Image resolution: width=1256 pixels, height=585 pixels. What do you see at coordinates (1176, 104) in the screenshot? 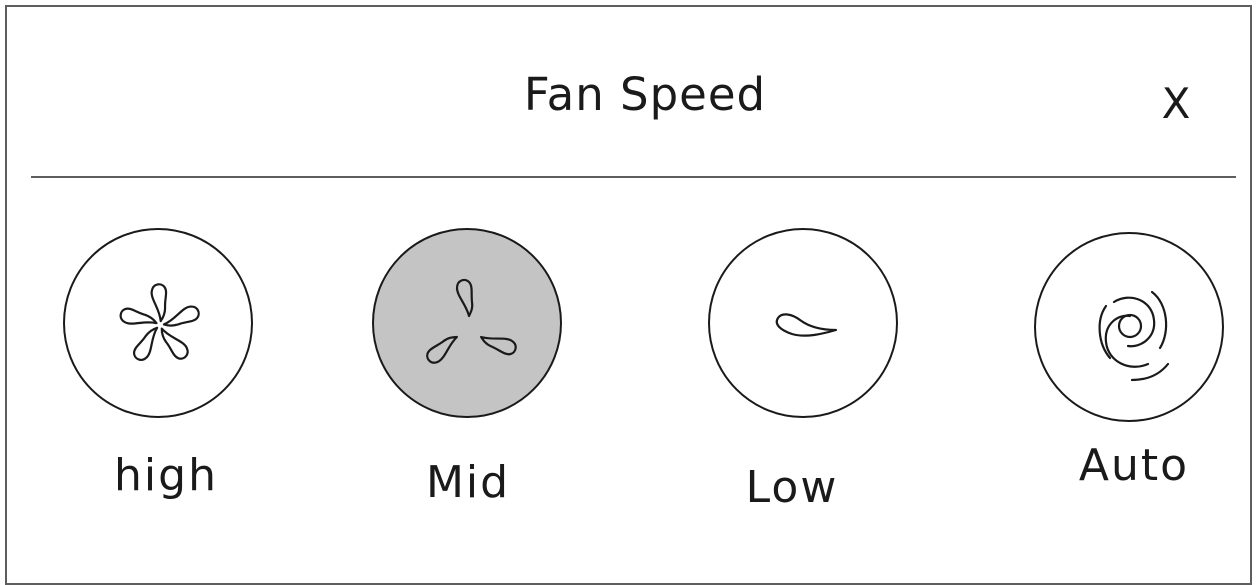
I see `close-button: X` at bounding box center [1176, 104].